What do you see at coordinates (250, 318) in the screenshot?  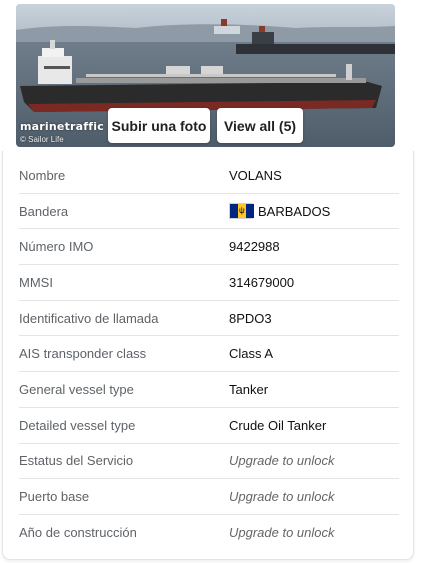 I see `callsign-value: 8PDO3` at bounding box center [250, 318].